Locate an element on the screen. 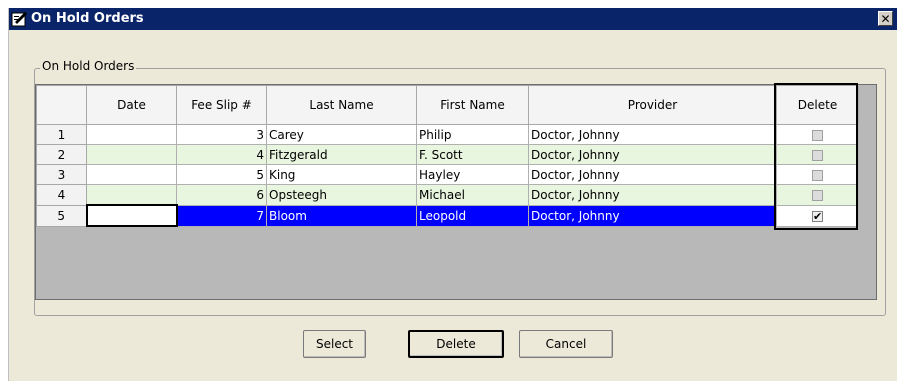 This screenshot has height=381, width=900. delete-cell: ✔ is located at coordinates (817, 215).